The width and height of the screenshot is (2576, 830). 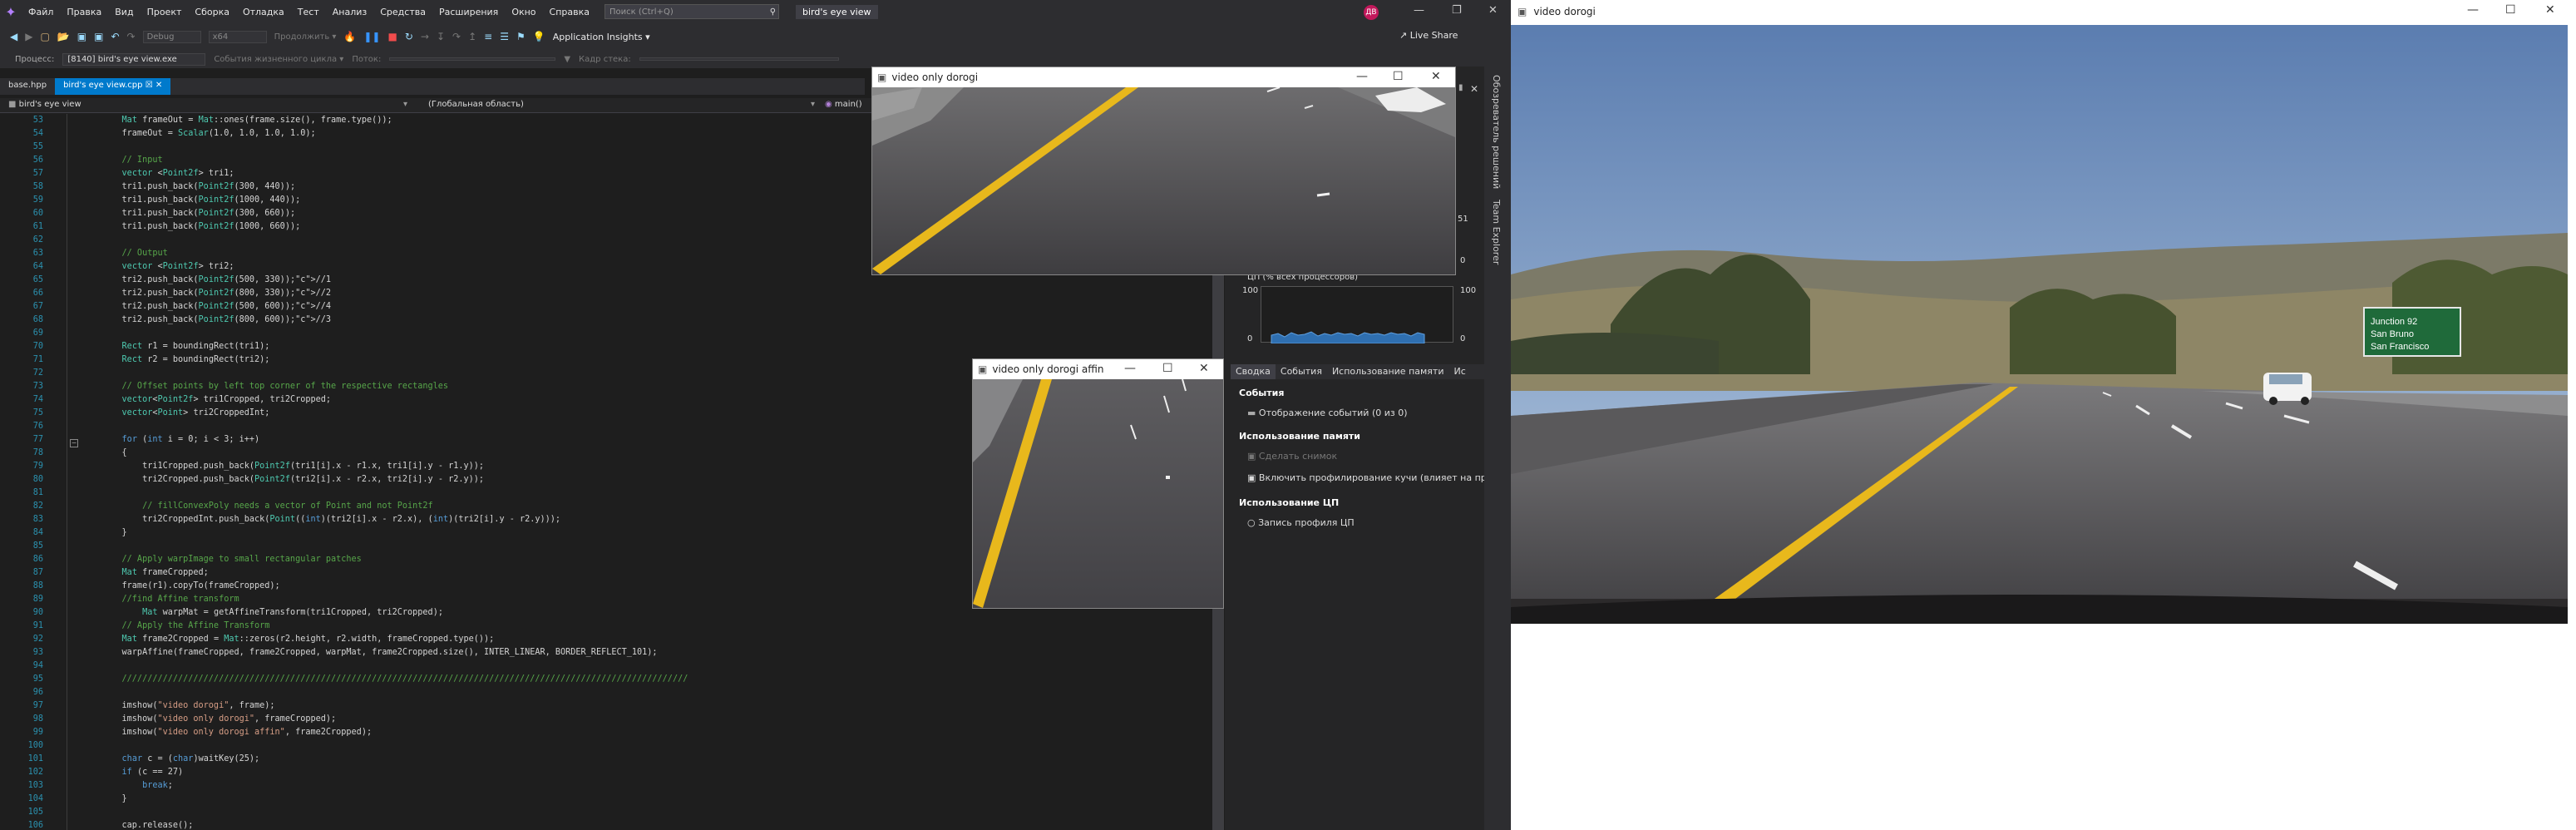 I want to click on diag-tab: Использование памяти, so click(x=1388, y=371).